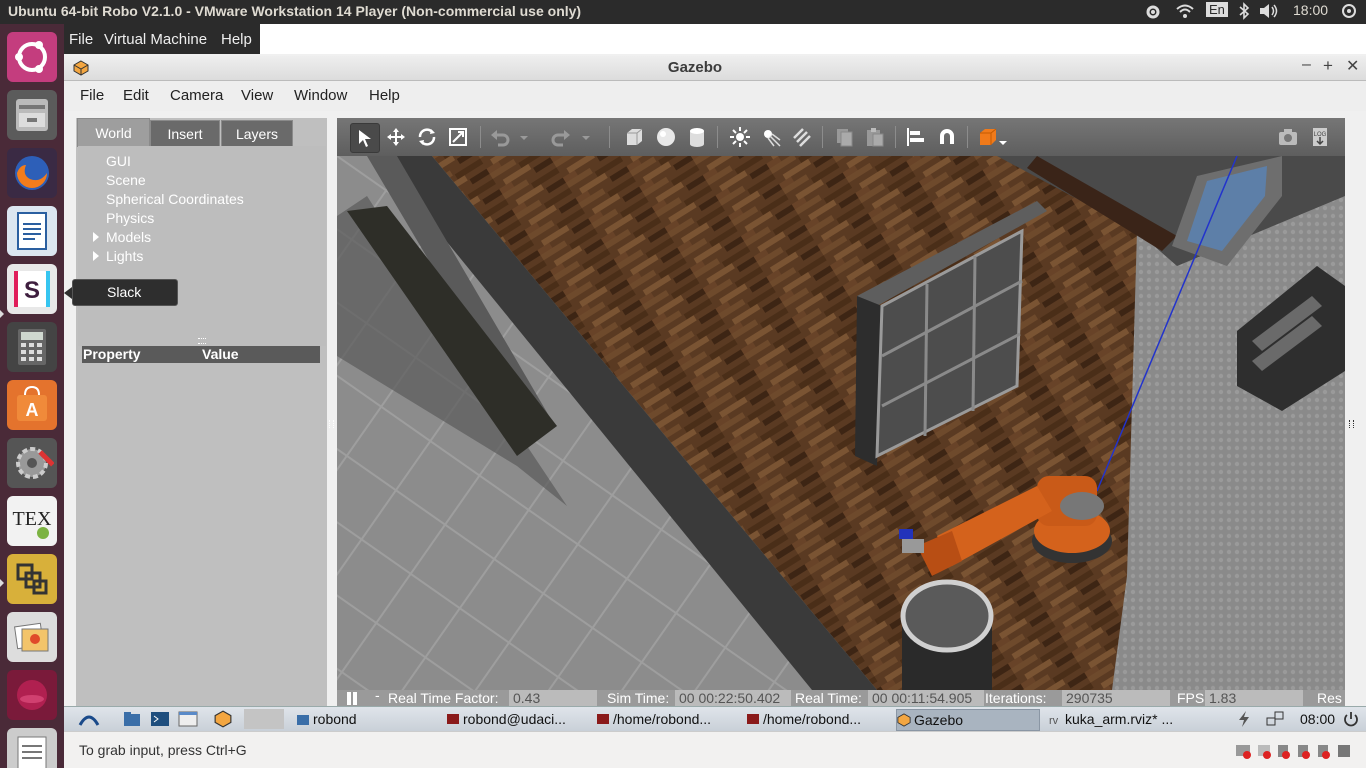 The width and height of the screenshot is (1366, 768). Describe the element at coordinates (1351, 719) in the screenshot. I see `taskbar-power-button` at that location.